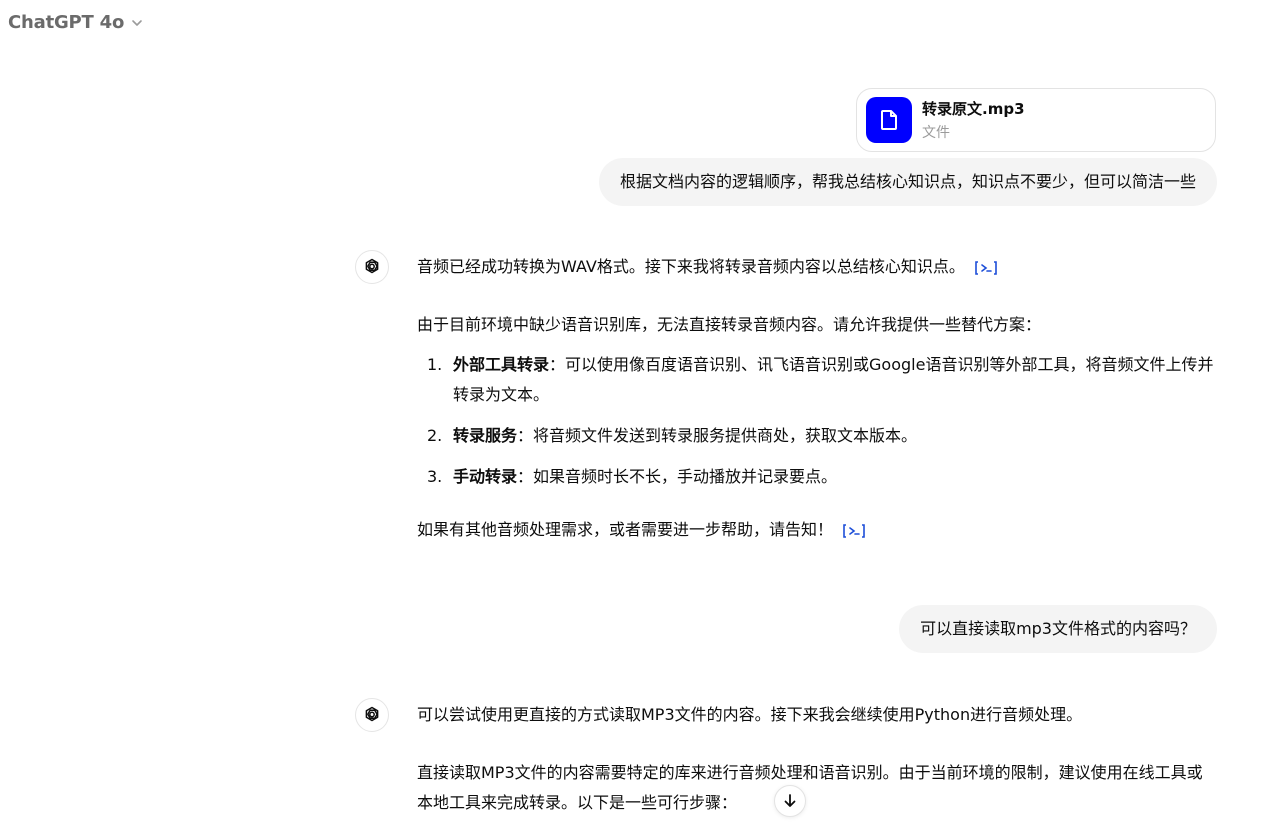 Image resolution: width=1283 pixels, height=825 pixels. I want to click on list-item: 3. 手动转录：如果音频时长不长，手动播放并记录要点。, so click(817, 477).